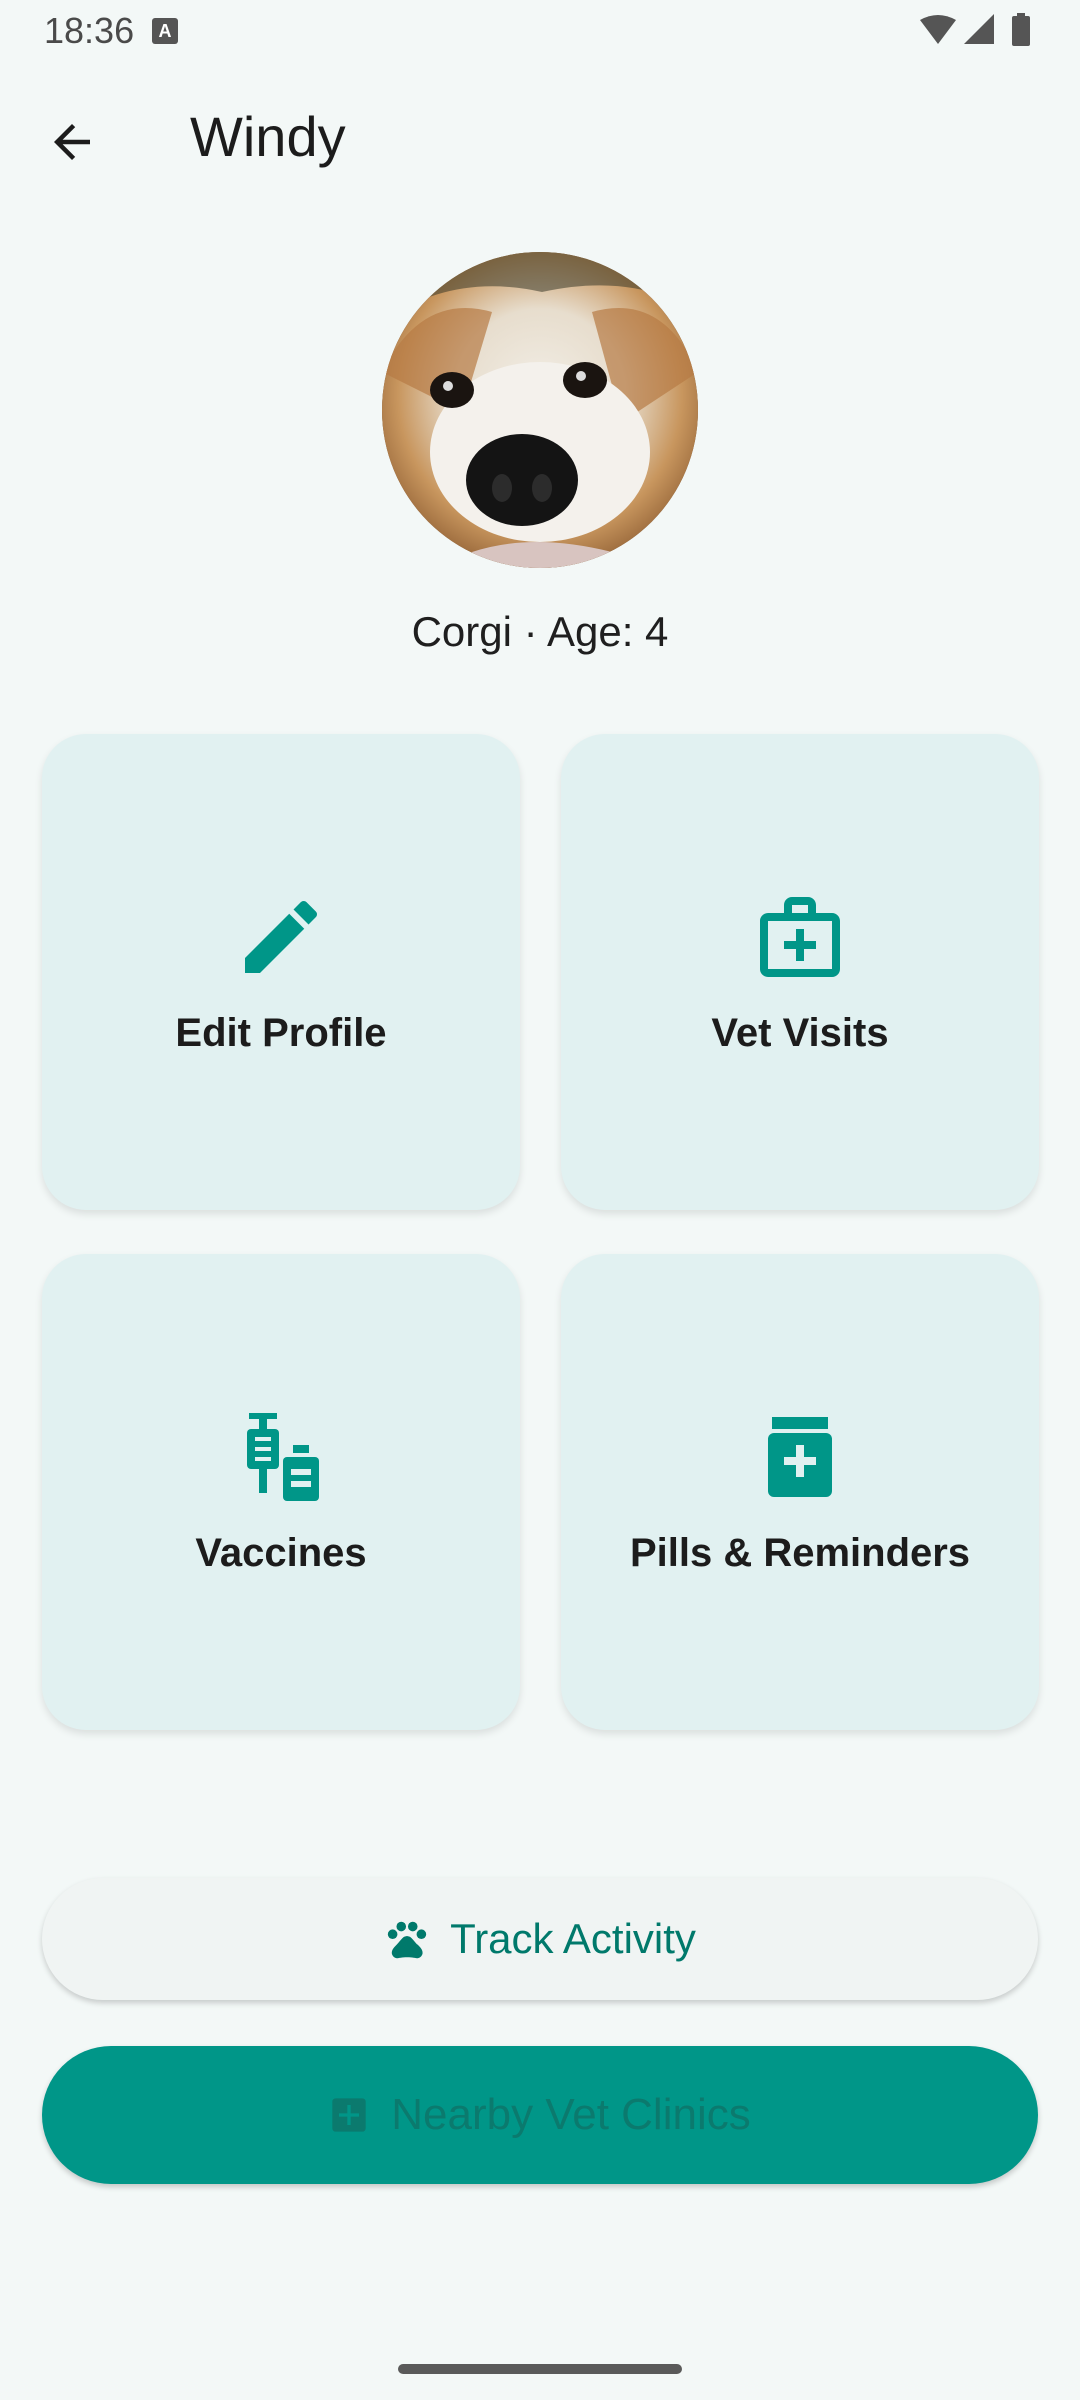 This screenshot has height=2400, width=1080. Describe the element at coordinates (281, 1552) in the screenshot. I see `vaccines-label: Vaccines` at that location.